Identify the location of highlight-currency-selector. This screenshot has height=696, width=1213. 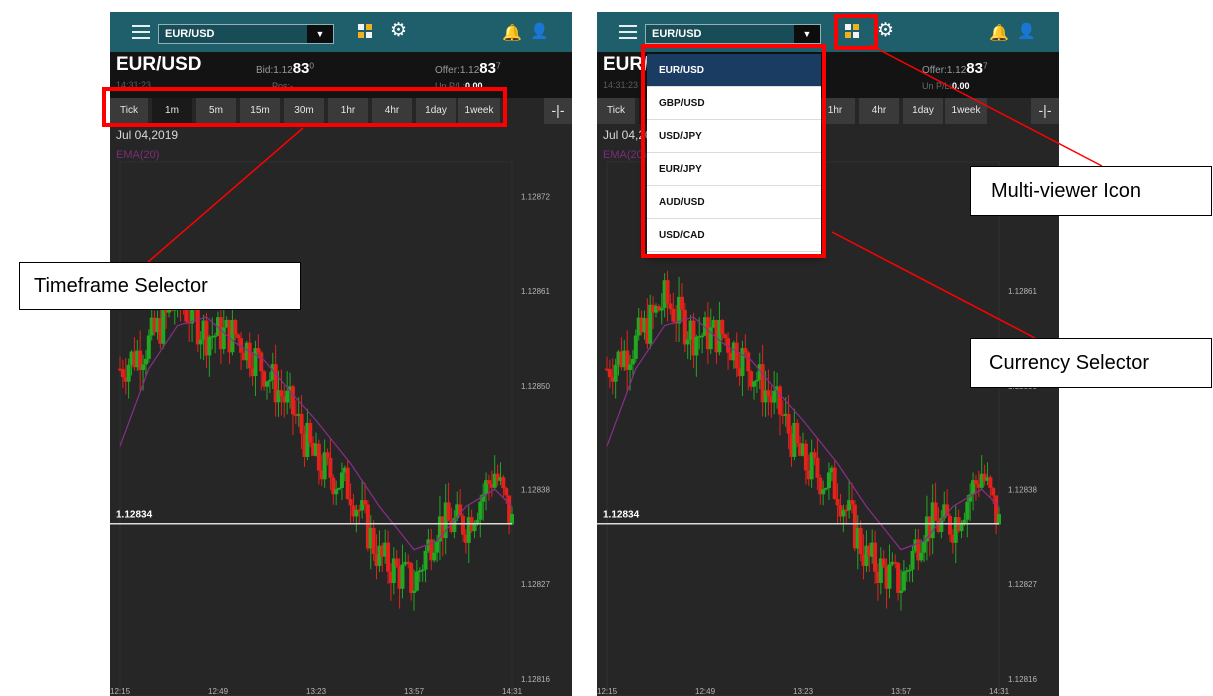
(733, 151).